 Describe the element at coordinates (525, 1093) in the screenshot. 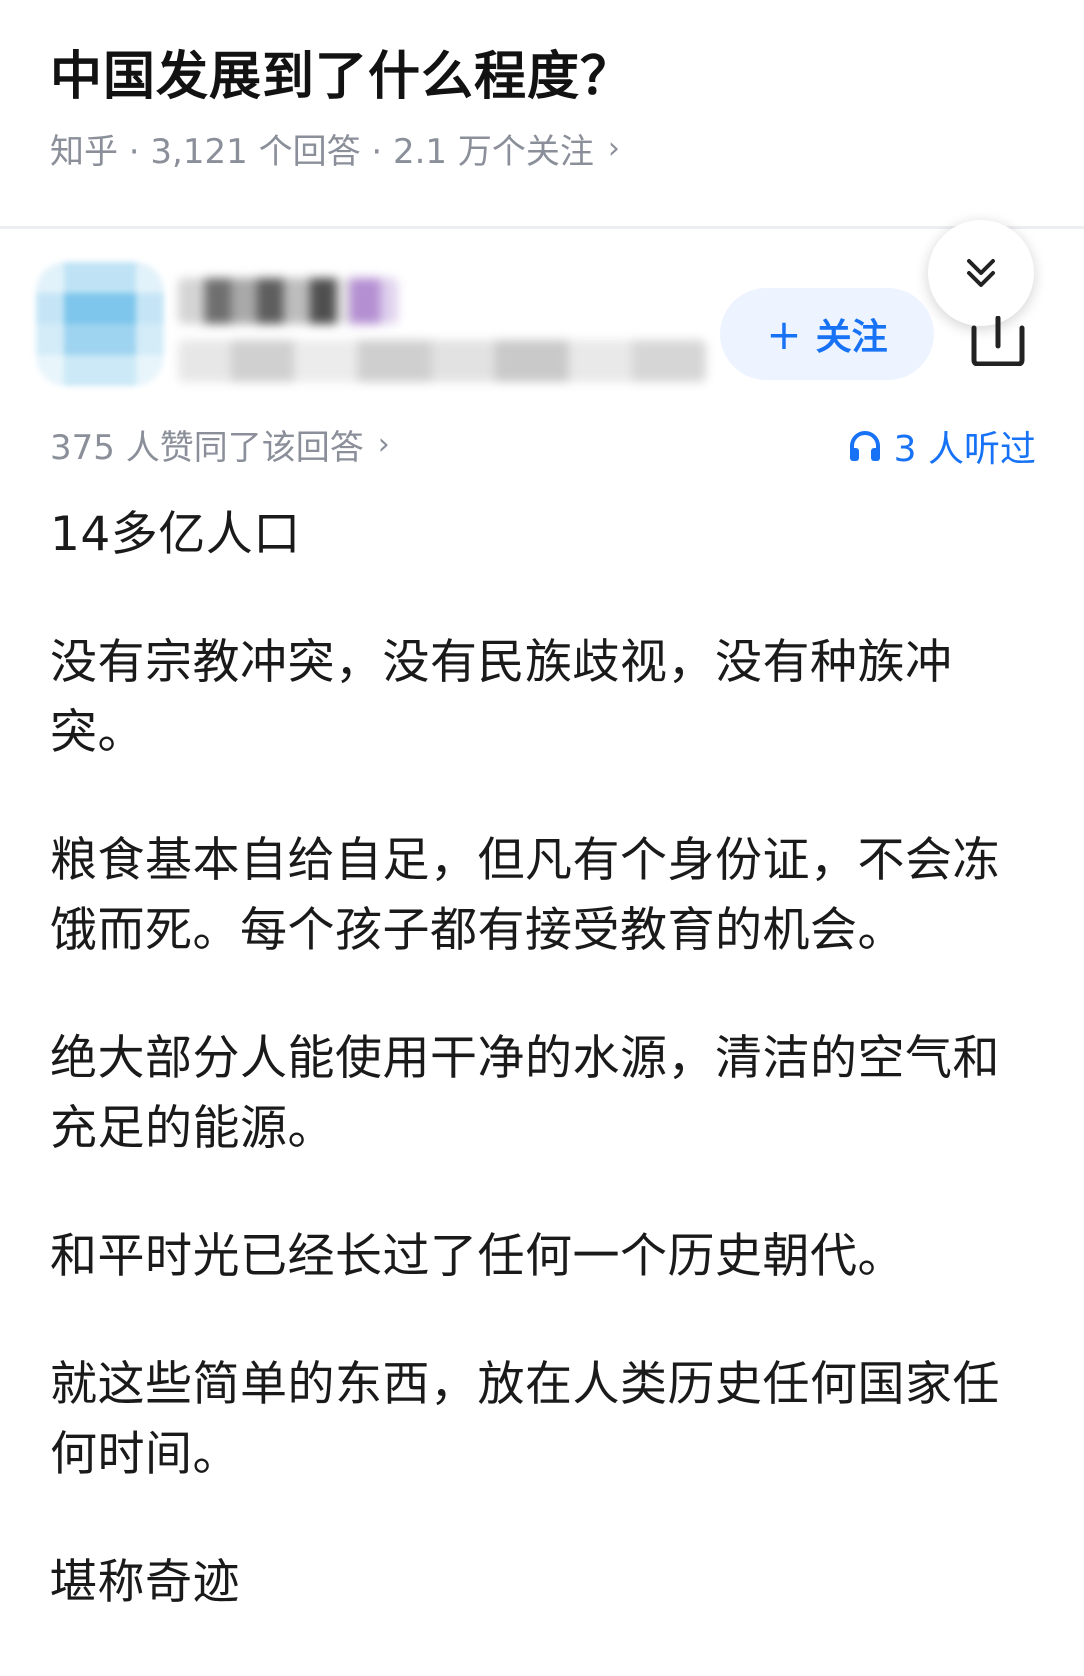

I see `answer-paragraph: 绝大部分人能使用干净的水源，清洁的空气和充足的能源。` at that location.